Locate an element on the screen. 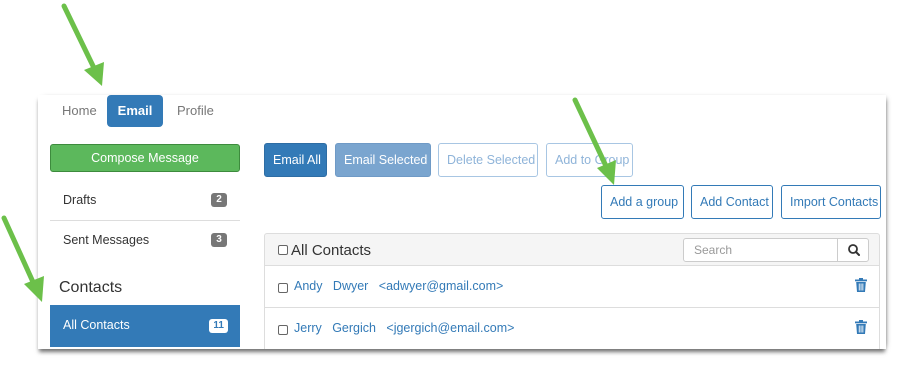  import-contacts-button: Import Contacts is located at coordinates (831, 202).